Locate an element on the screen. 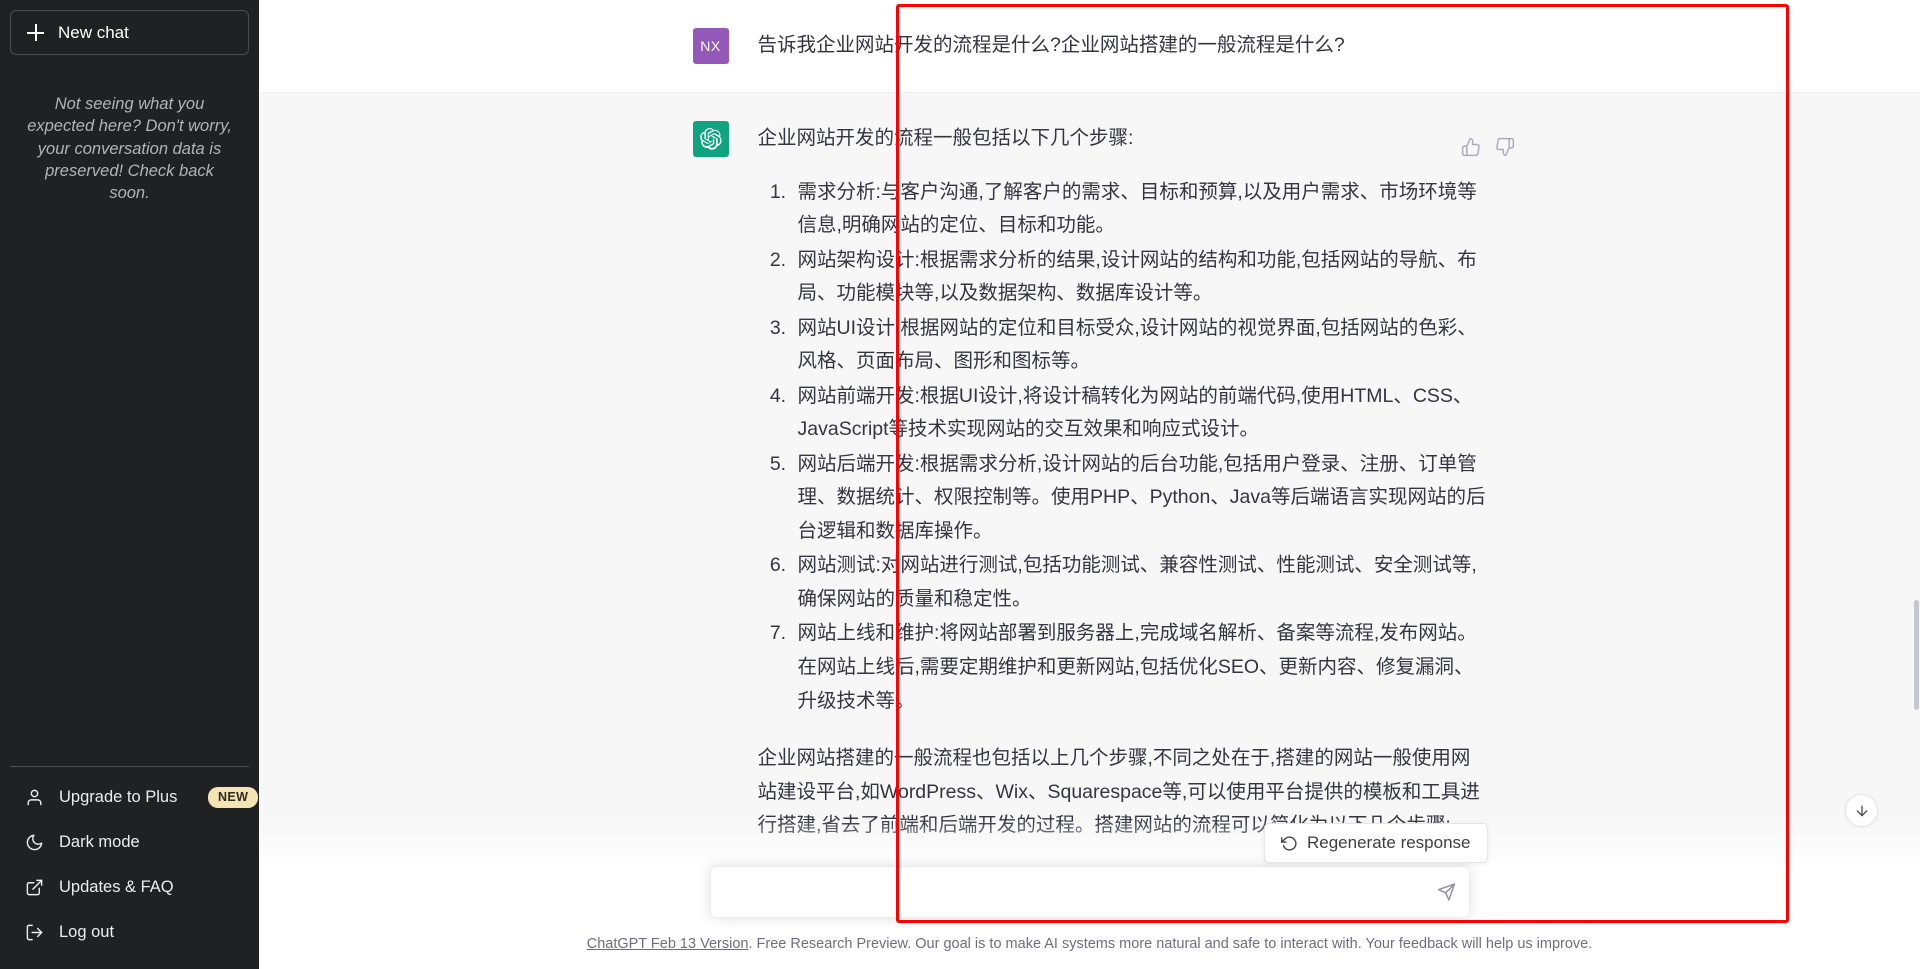 The image size is (1920, 969). plus-icon is located at coordinates (35, 32).